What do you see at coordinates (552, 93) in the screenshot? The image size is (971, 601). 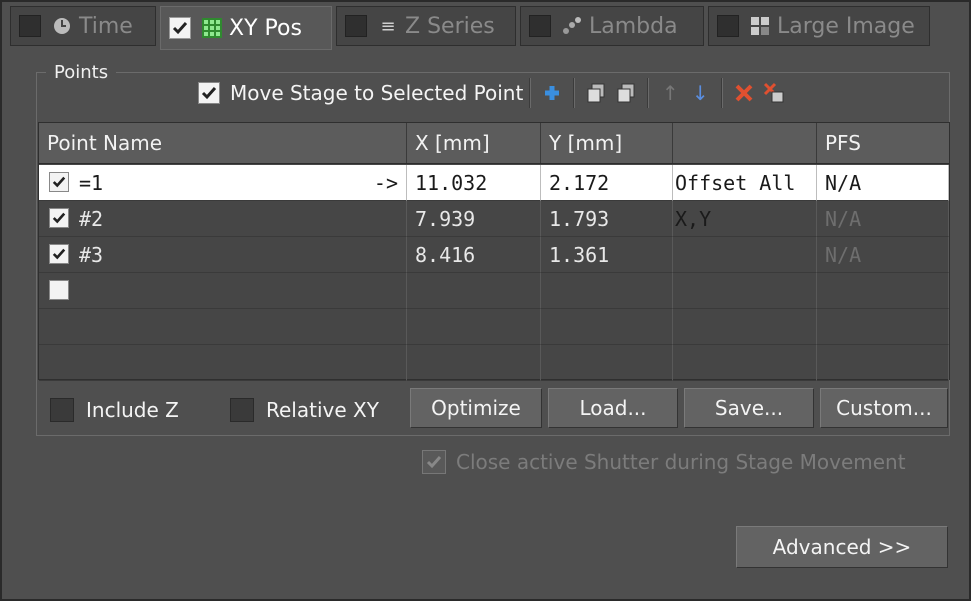 I see `add-point-icon` at bounding box center [552, 93].